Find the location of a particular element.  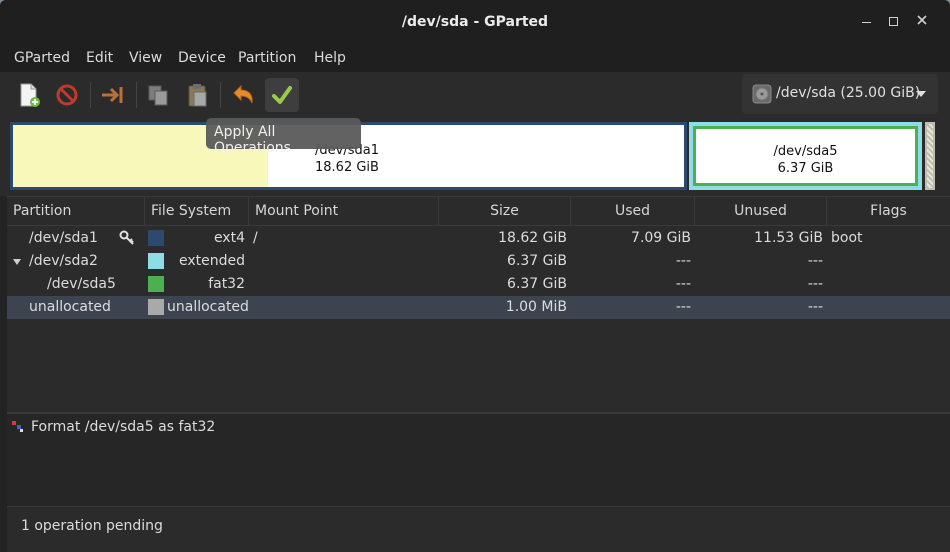

delete-button is located at coordinates (67, 95).